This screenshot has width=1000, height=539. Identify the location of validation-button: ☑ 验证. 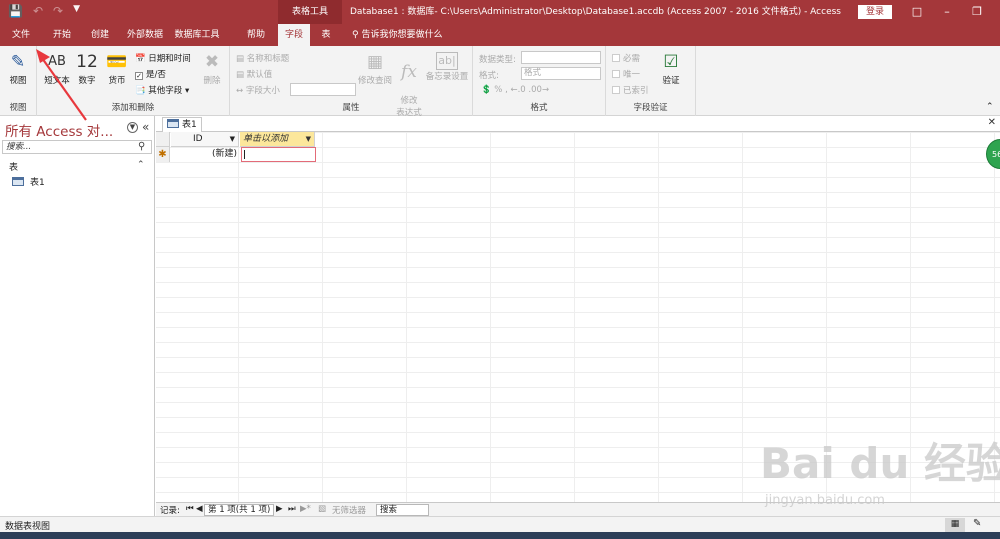
(671, 69).